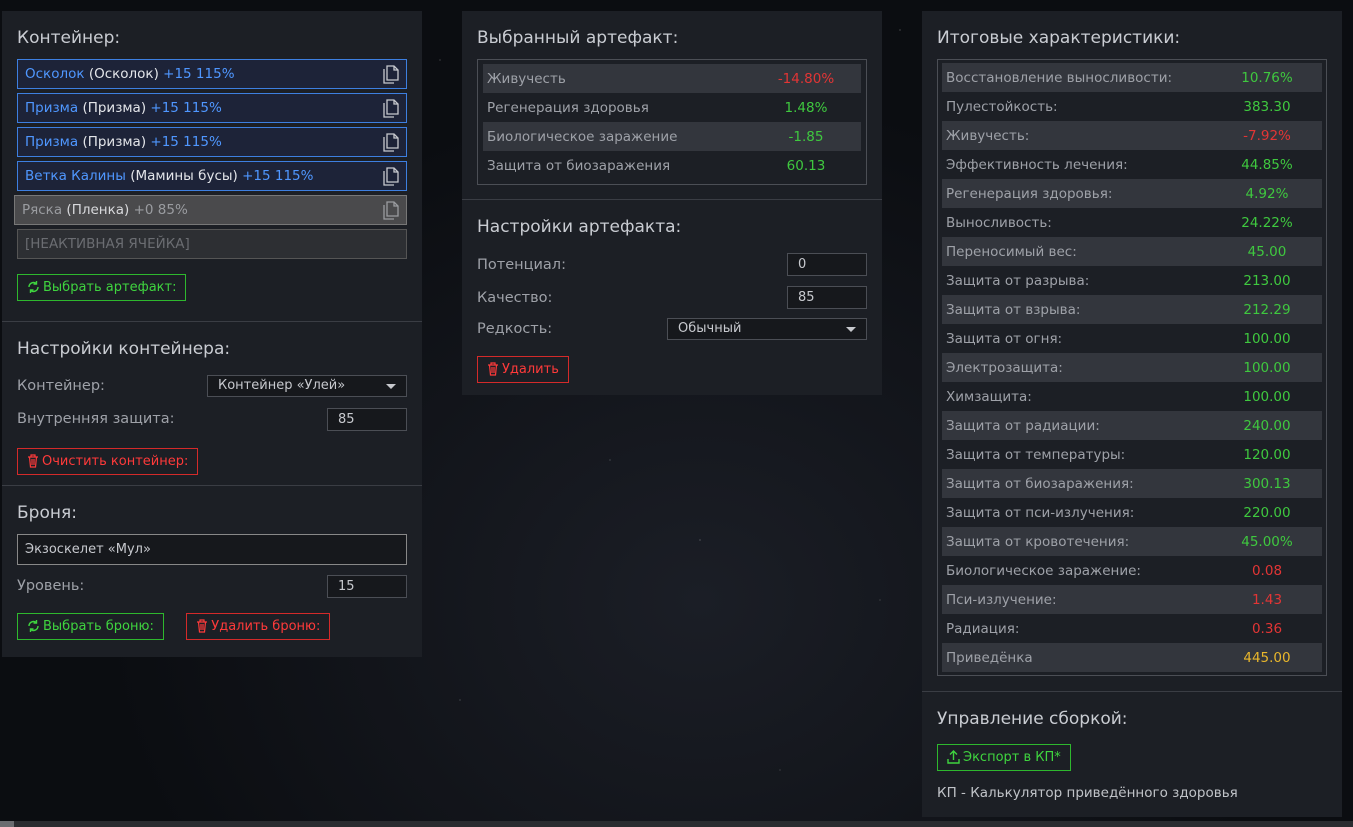 The height and width of the screenshot is (827, 1353). I want to click on stat-value: 240.00, so click(1267, 425).